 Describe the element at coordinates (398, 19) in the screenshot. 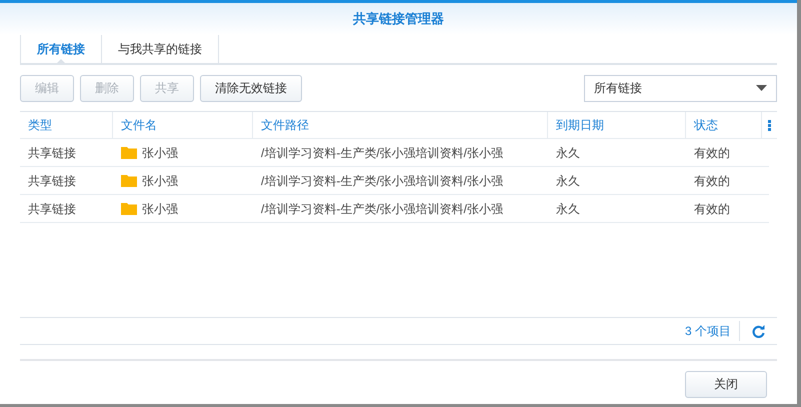

I see `window-title: 共享链接管理器` at that location.